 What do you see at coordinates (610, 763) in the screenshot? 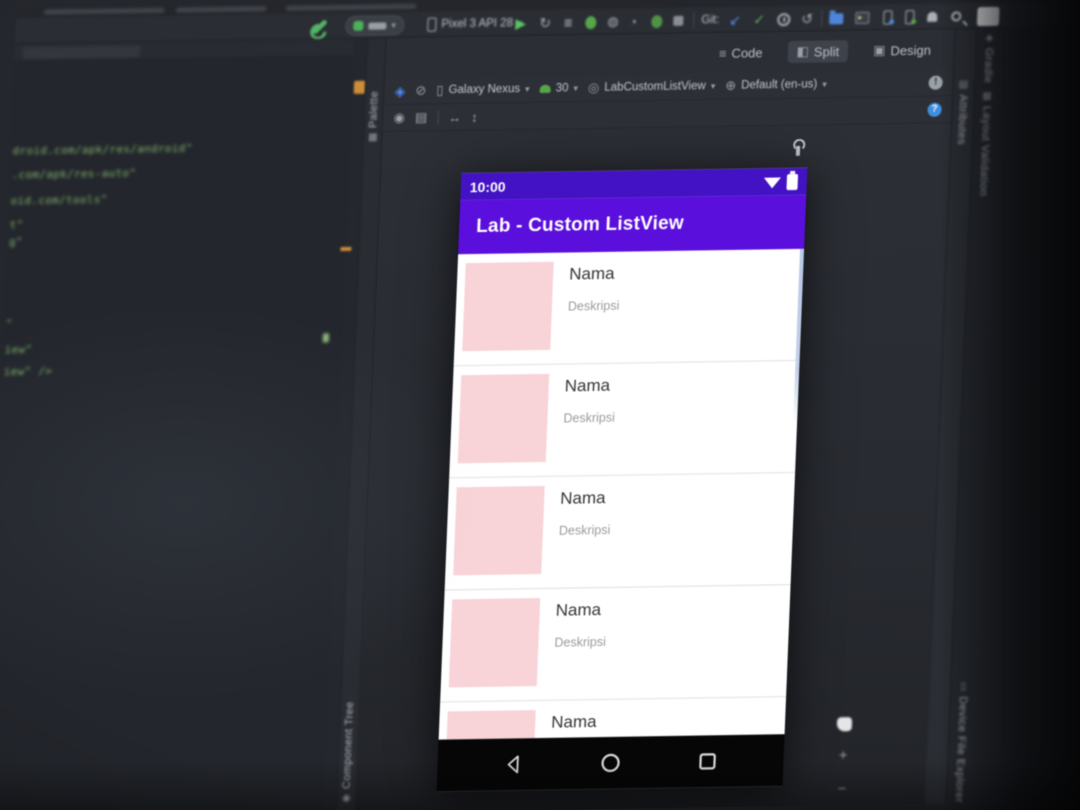
I see `home-button` at bounding box center [610, 763].